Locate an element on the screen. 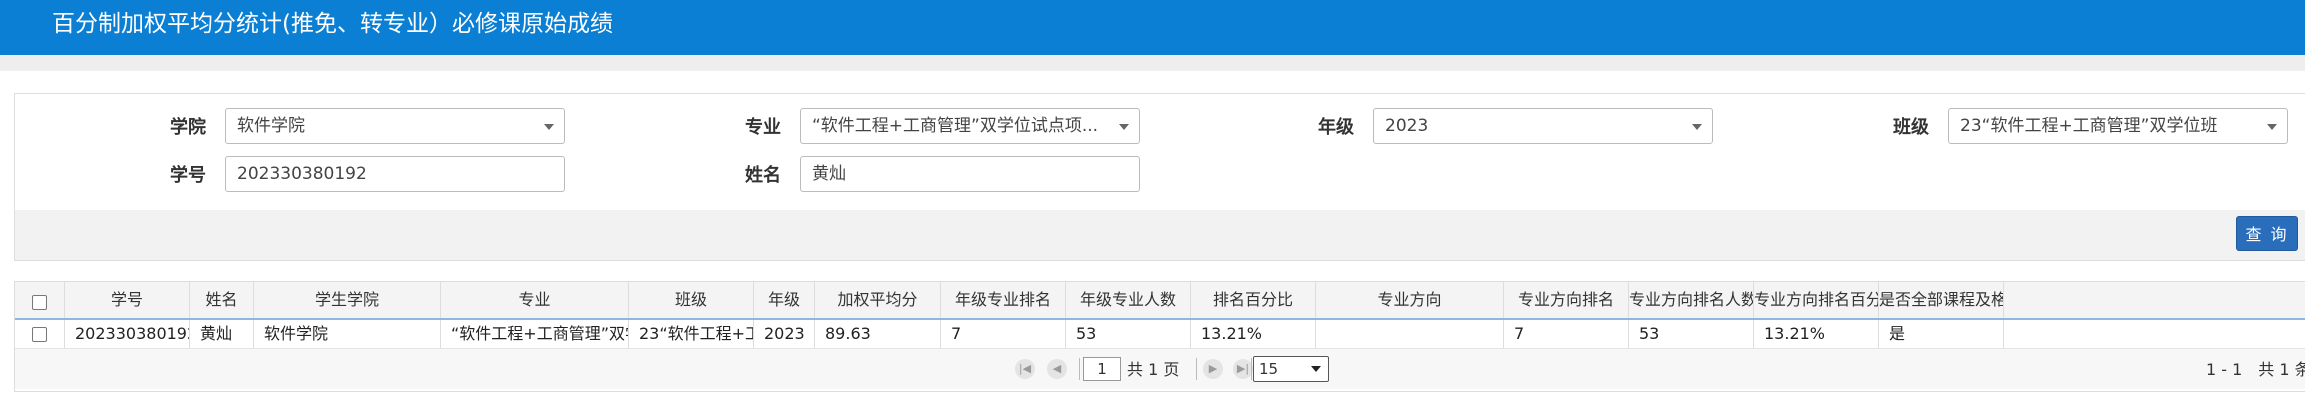 This screenshot has height=405, width=2305. row-select-cell is located at coordinates (40, 334).